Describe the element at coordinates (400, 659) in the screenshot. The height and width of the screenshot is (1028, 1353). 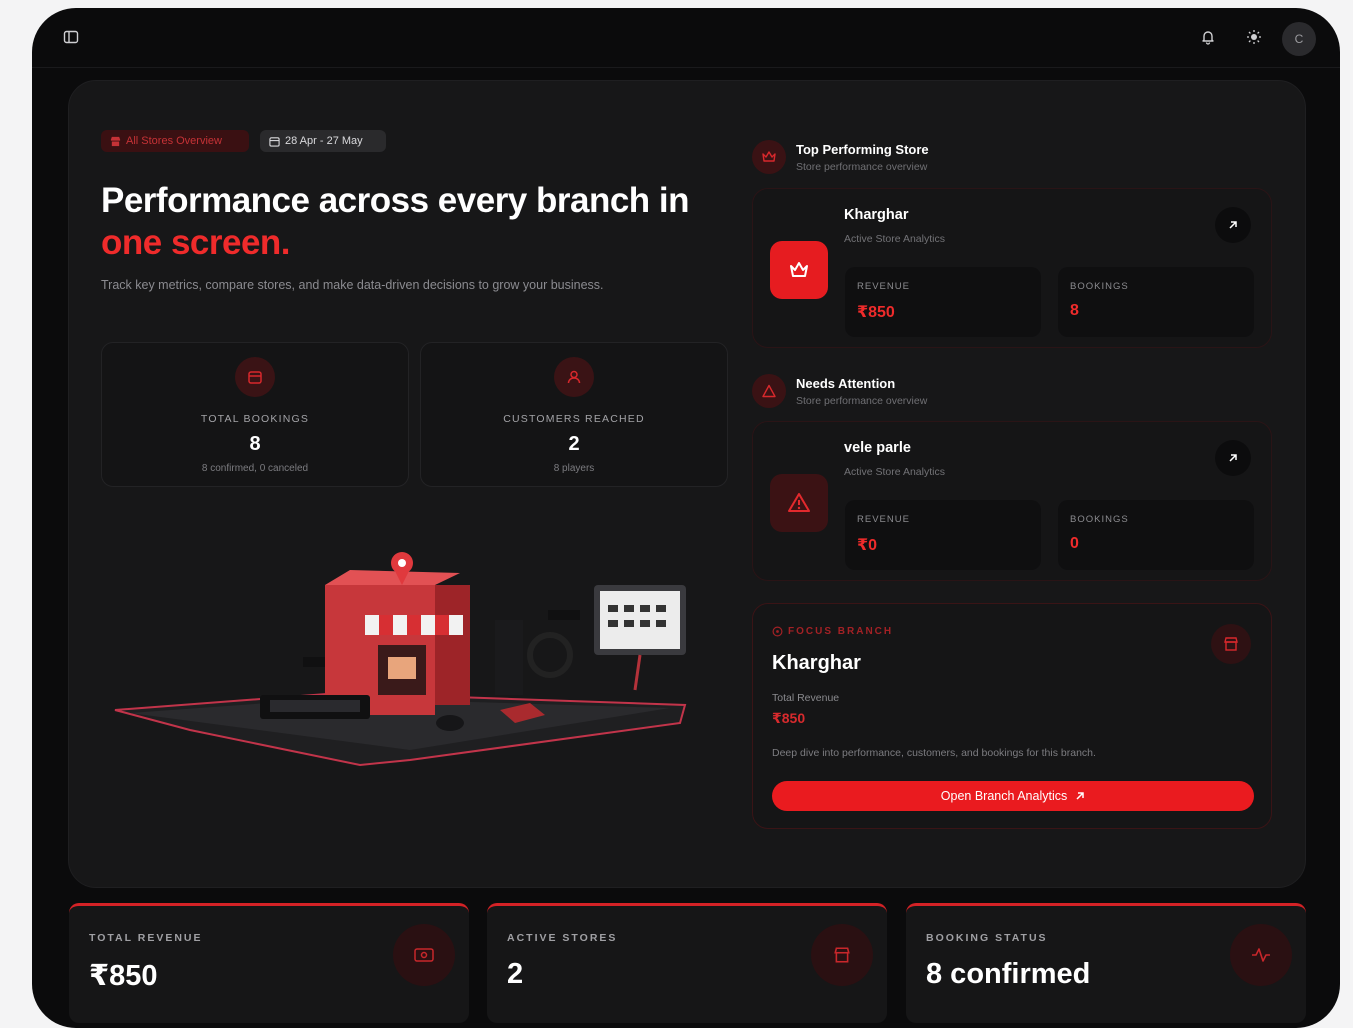
I see `store-illustration` at that location.